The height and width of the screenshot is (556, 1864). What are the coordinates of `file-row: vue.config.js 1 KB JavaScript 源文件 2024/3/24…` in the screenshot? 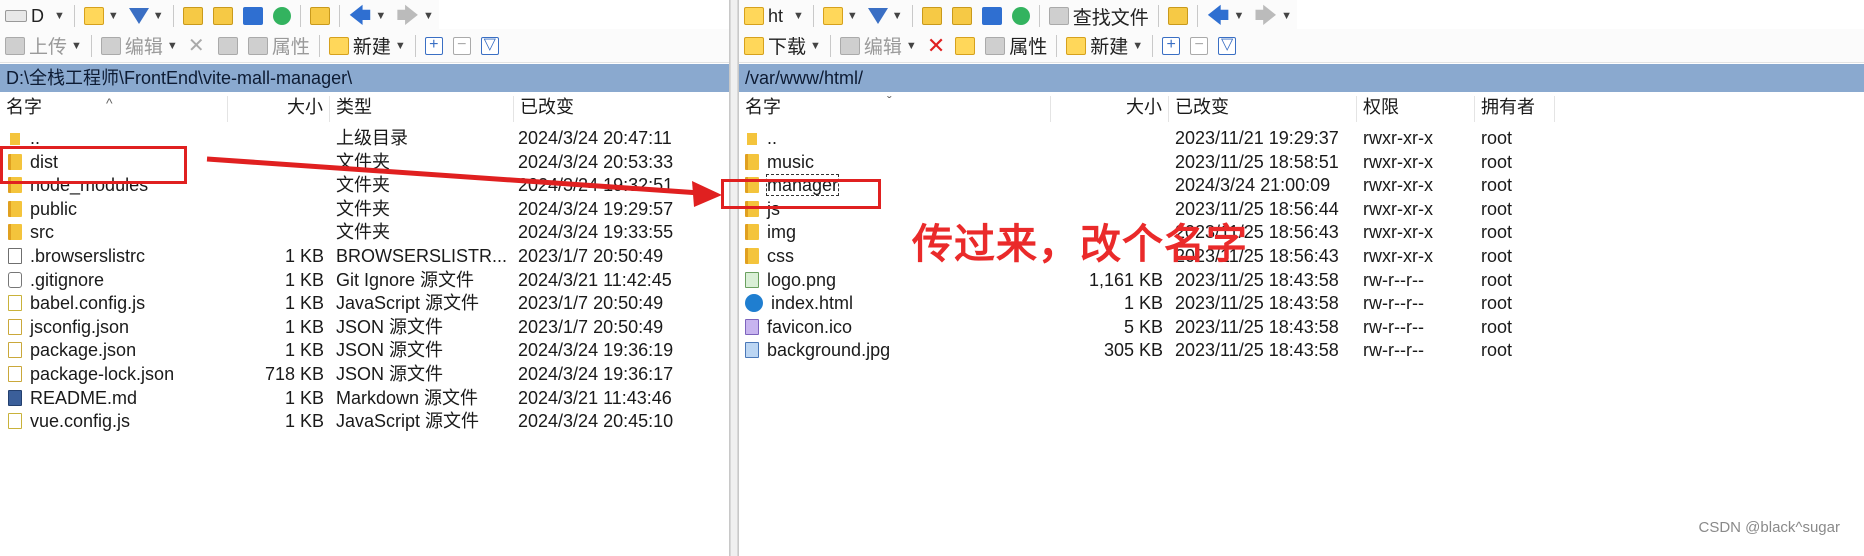 It's located at (364, 421).